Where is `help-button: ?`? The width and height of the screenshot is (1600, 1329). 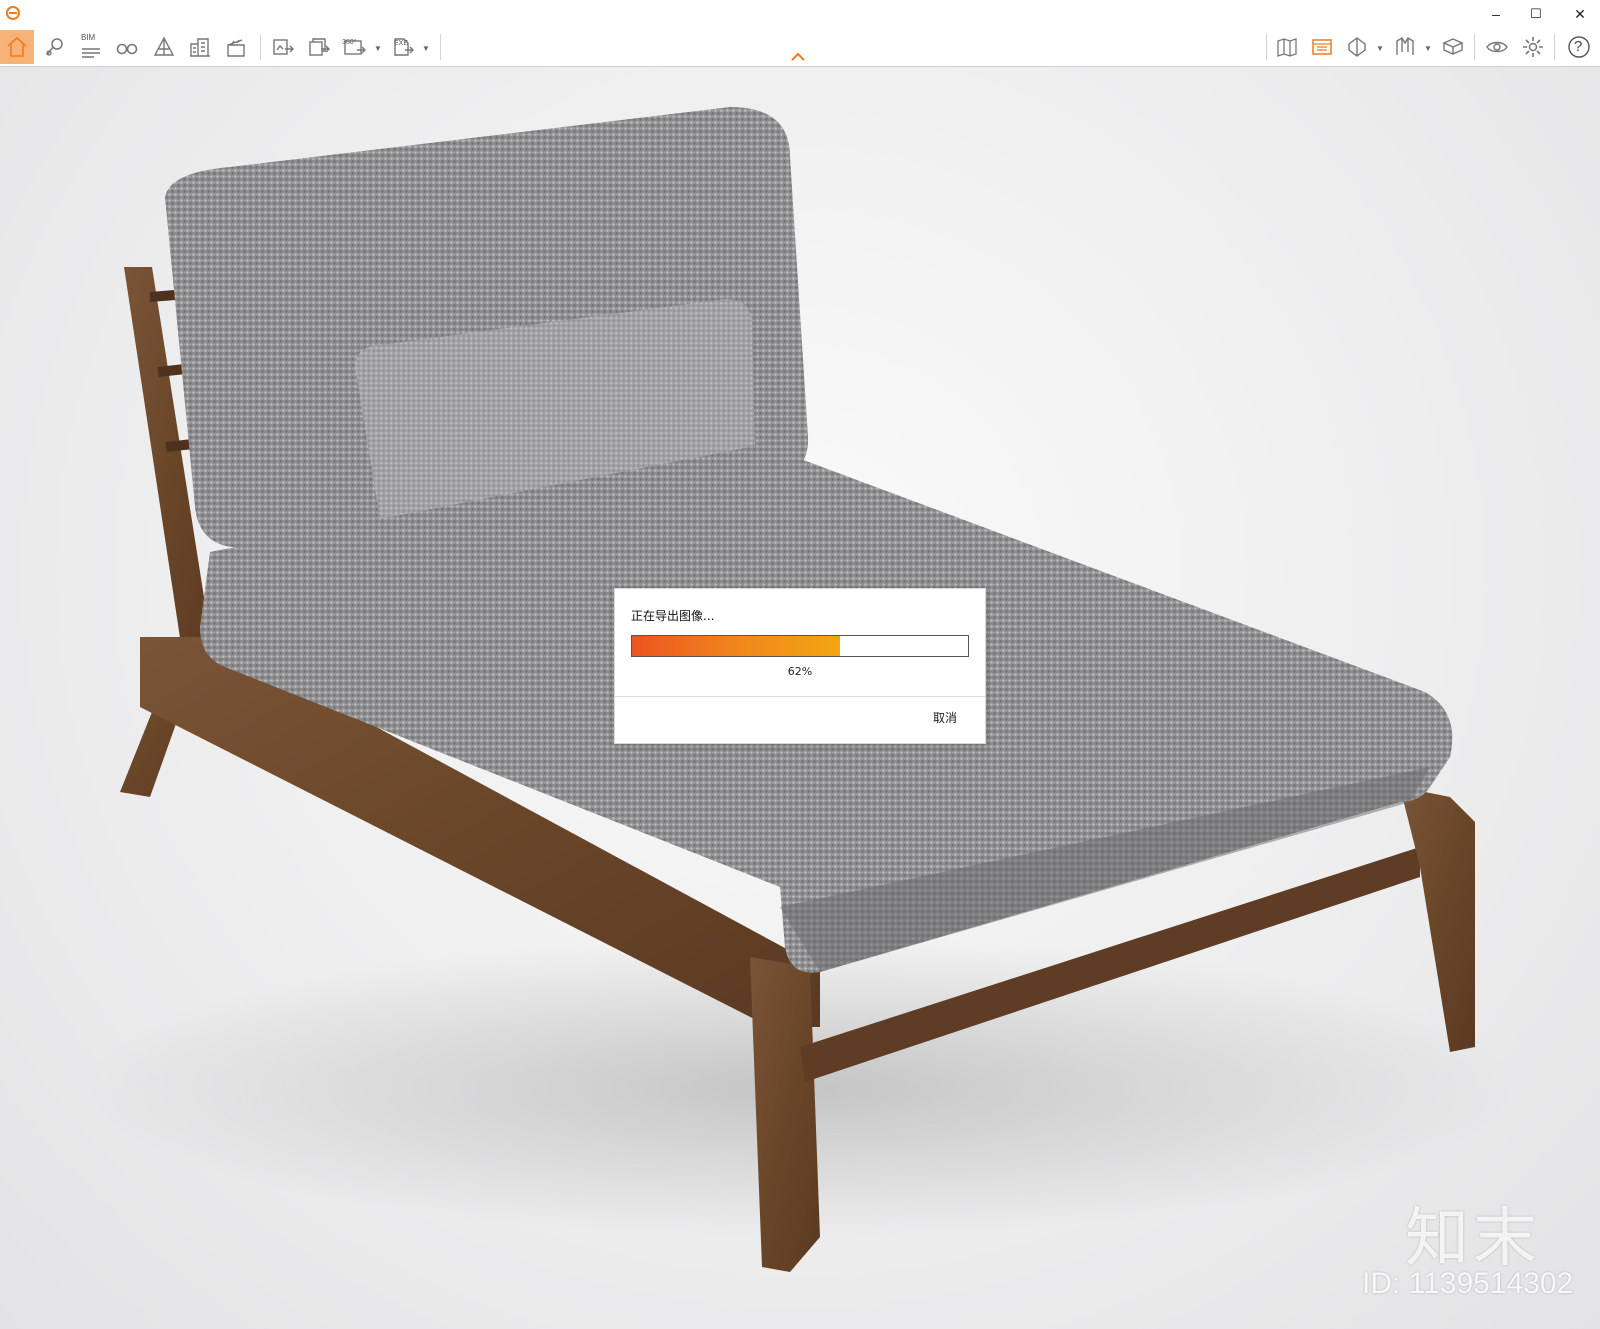 help-button: ? is located at coordinates (1579, 47).